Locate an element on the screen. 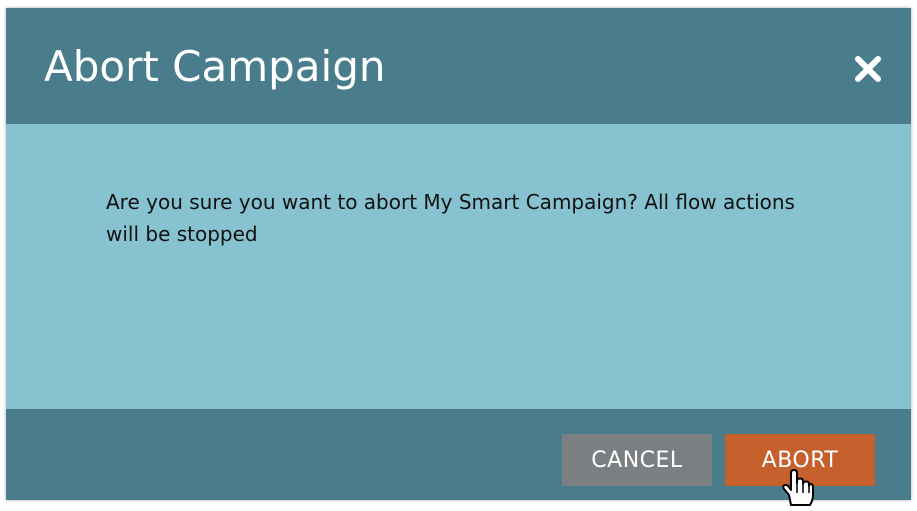 This screenshot has height=511, width=917. close-button is located at coordinates (868, 69).